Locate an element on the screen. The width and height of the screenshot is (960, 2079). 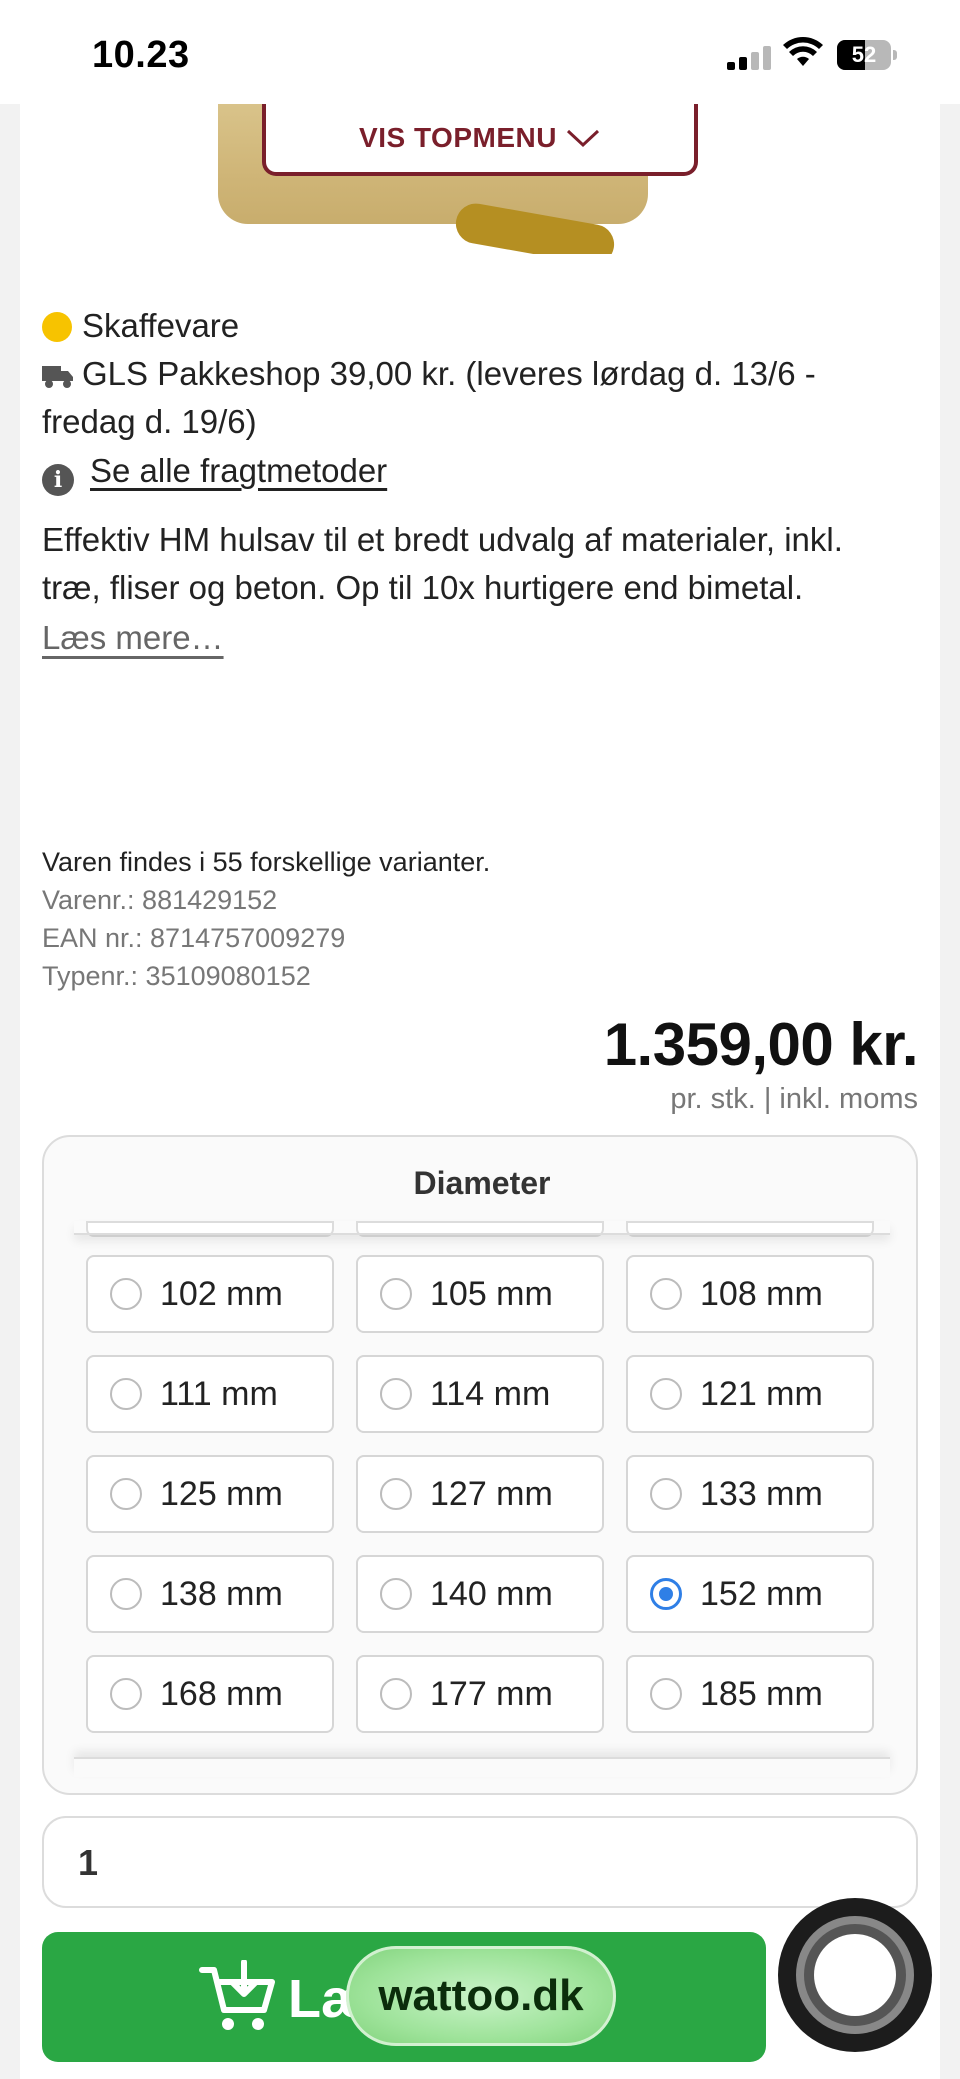
show-topmenu-label: VIS TOPMENU is located at coordinates (458, 137).